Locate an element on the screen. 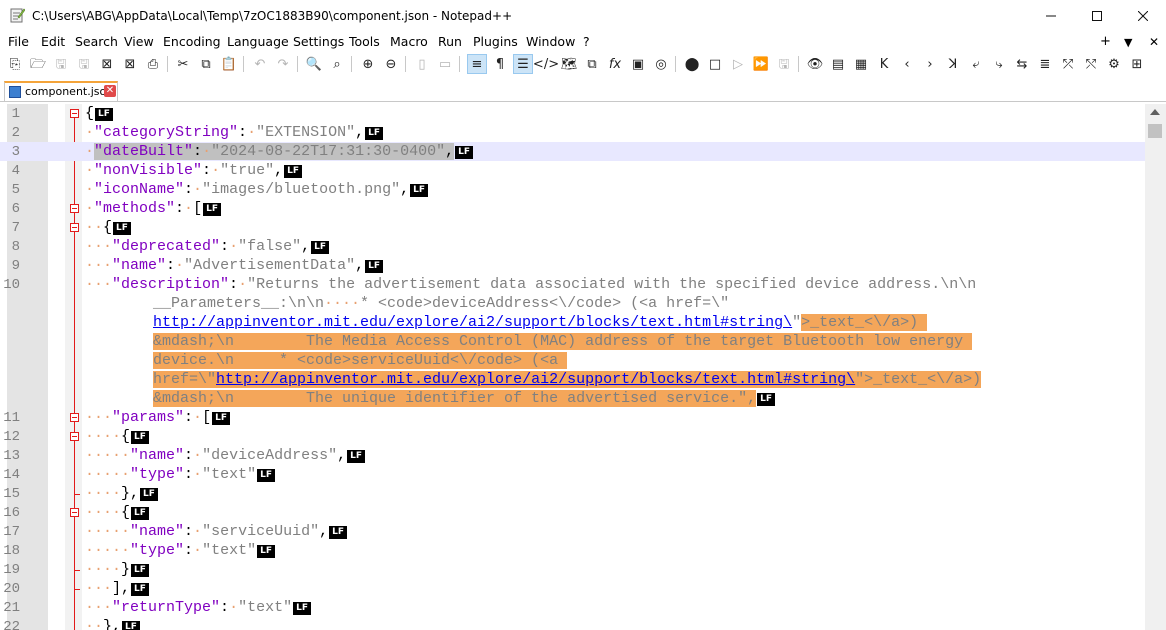 This screenshot has height=630, width=1166. function-list-icon: fx is located at coordinates (615, 64).